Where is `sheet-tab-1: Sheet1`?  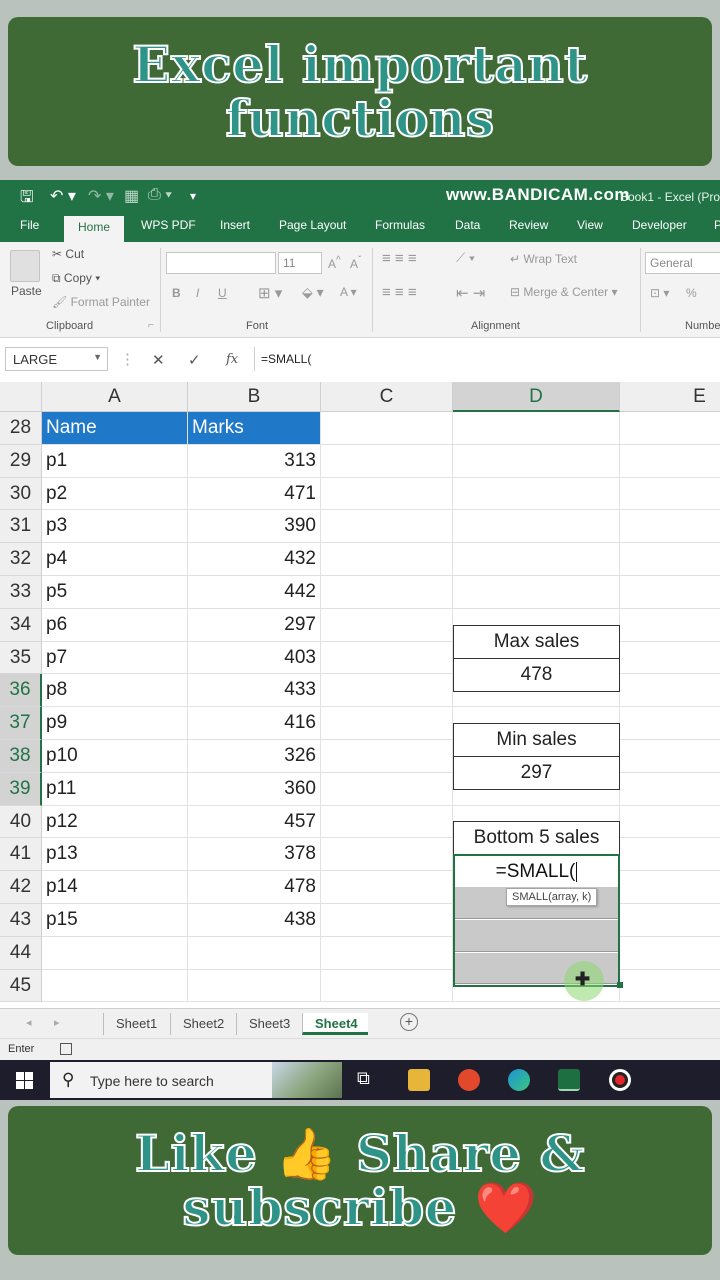
sheet-tab-1: Sheet1 is located at coordinates (135, 1024).